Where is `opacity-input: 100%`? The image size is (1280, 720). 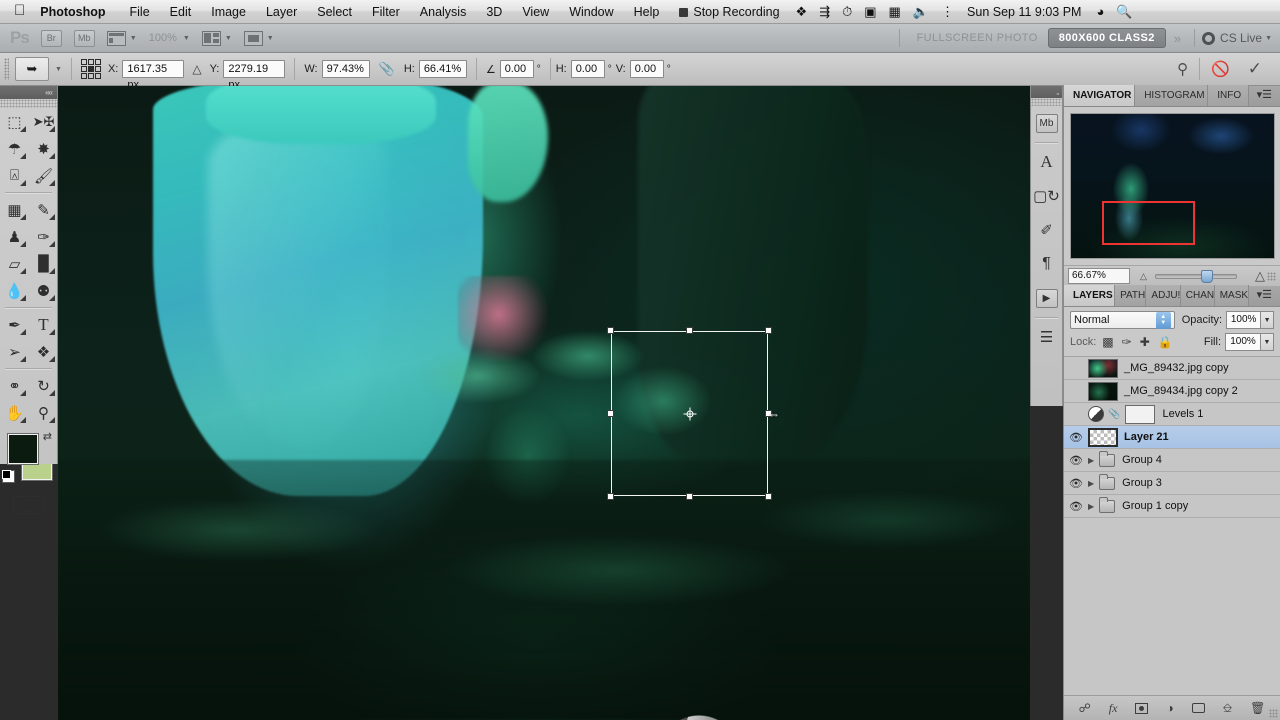 opacity-input: 100% is located at coordinates (1244, 320).